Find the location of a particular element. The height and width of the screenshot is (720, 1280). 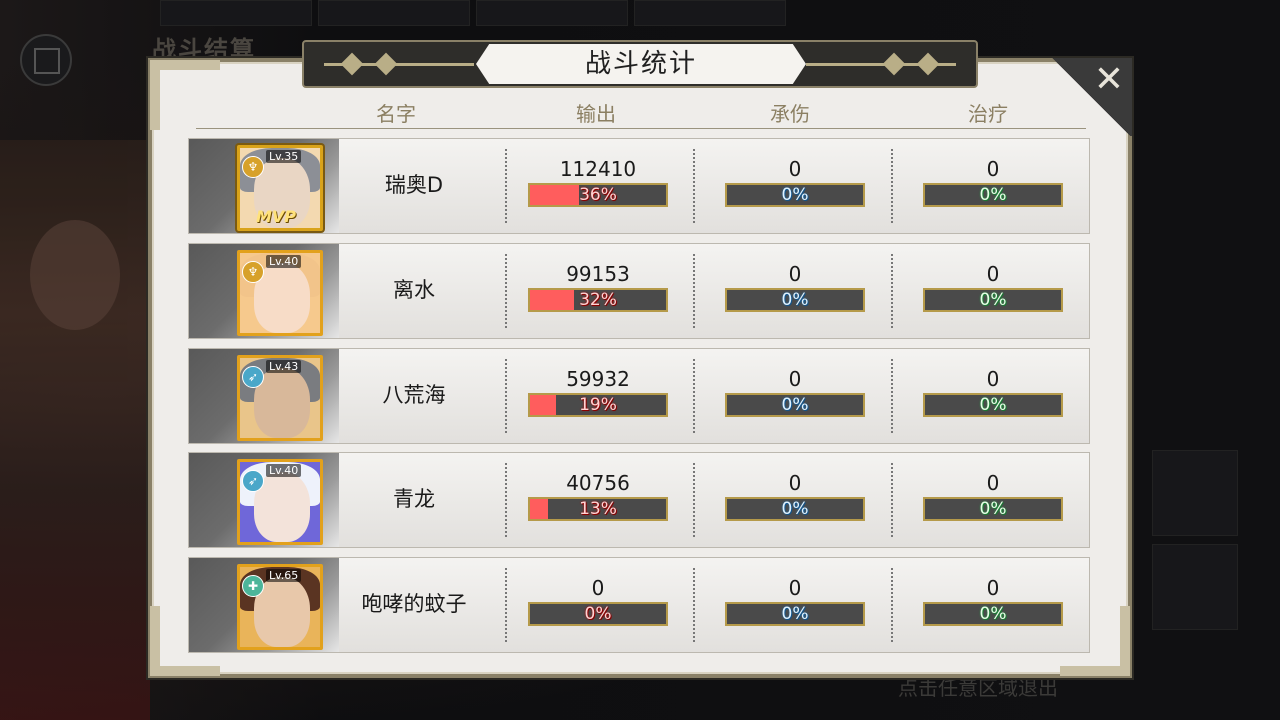

close-icon: ✕ is located at coordinates (1109, 80).